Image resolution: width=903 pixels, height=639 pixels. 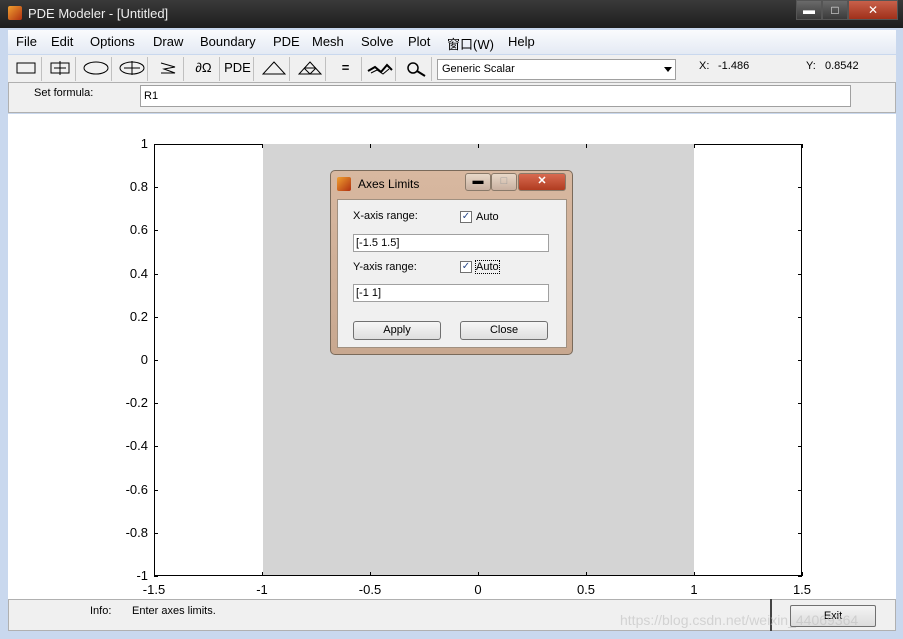 What do you see at coordinates (504, 330) in the screenshot?
I see `close-dialog-button: Close` at bounding box center [504, 330].